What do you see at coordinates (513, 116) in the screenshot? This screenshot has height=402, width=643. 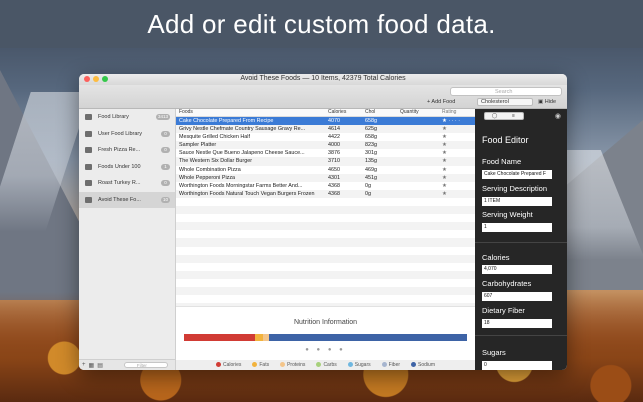 I see `list-tab-icon: ≡` at bounding box center [513, 116].